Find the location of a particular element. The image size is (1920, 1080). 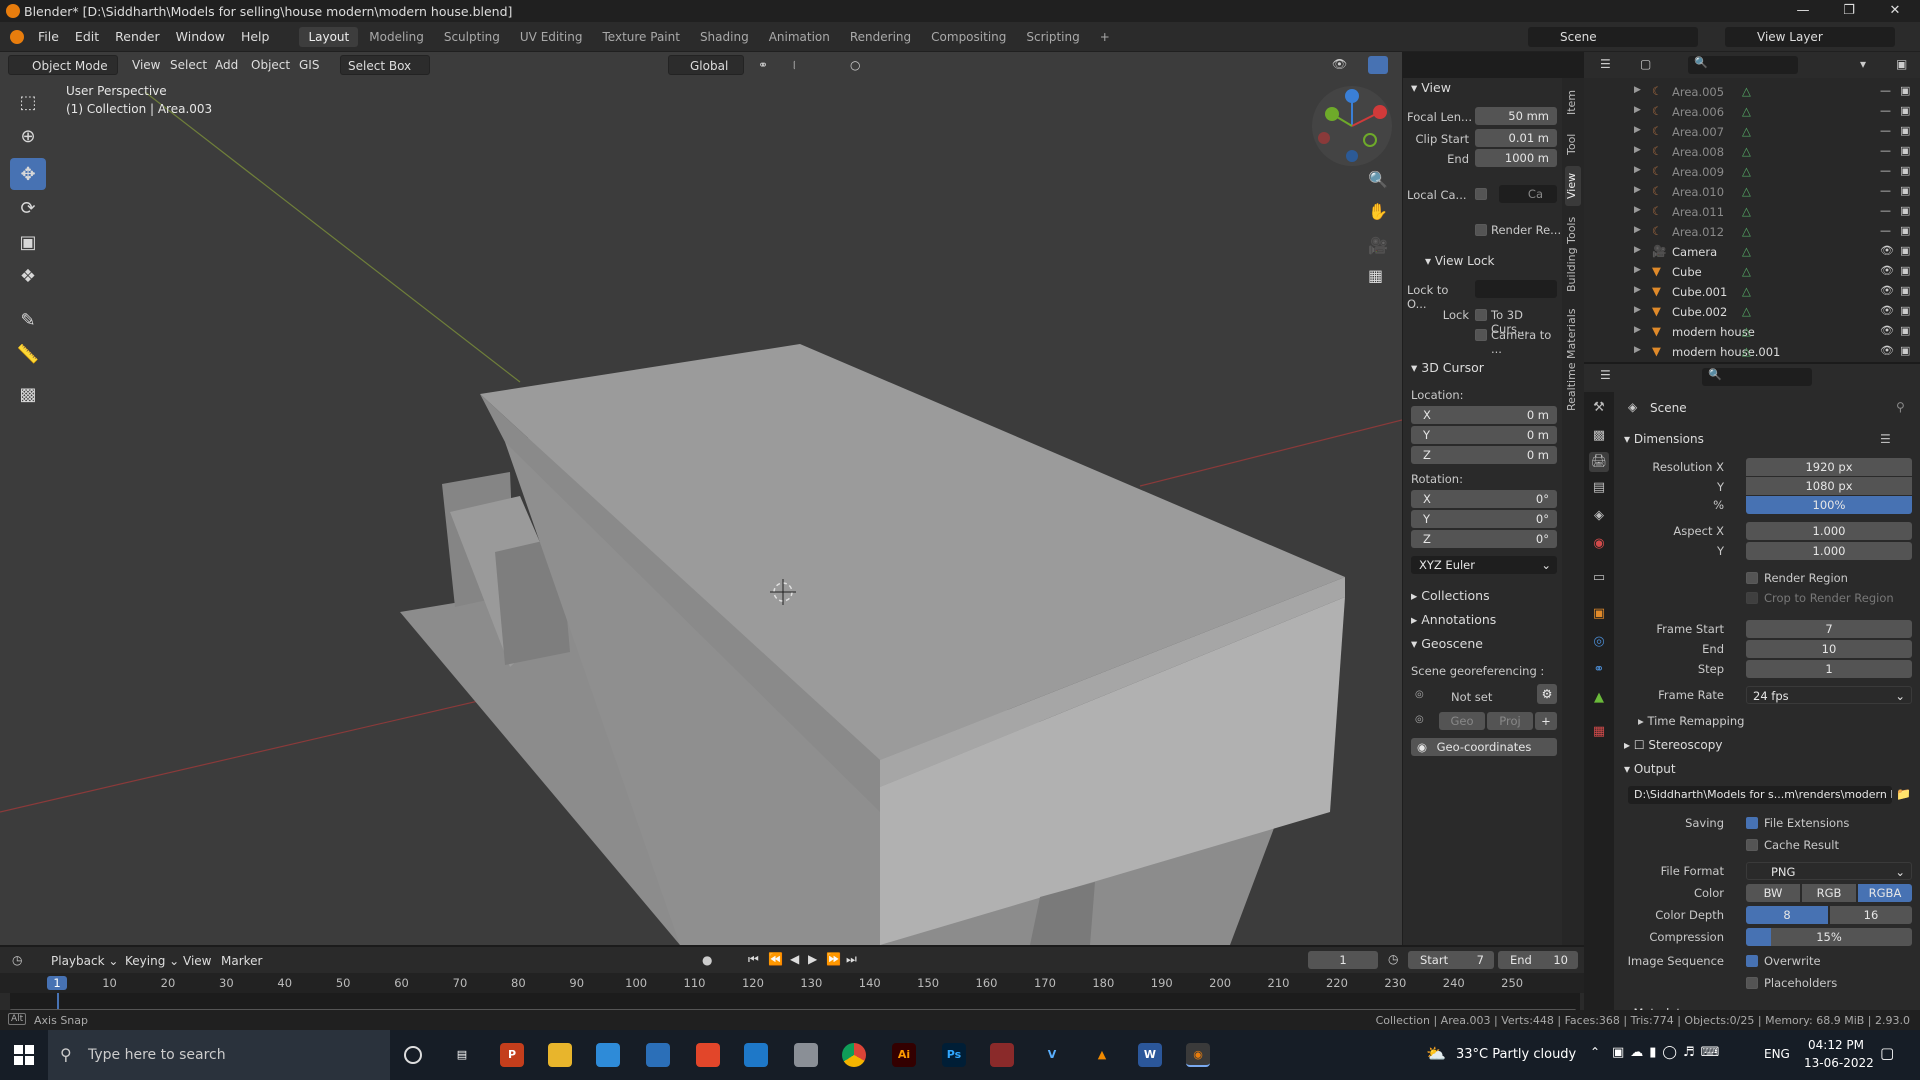

outliner-row: ▶ ☾ Area.009 △ — ▣ is located at coordinates (1752, 172).